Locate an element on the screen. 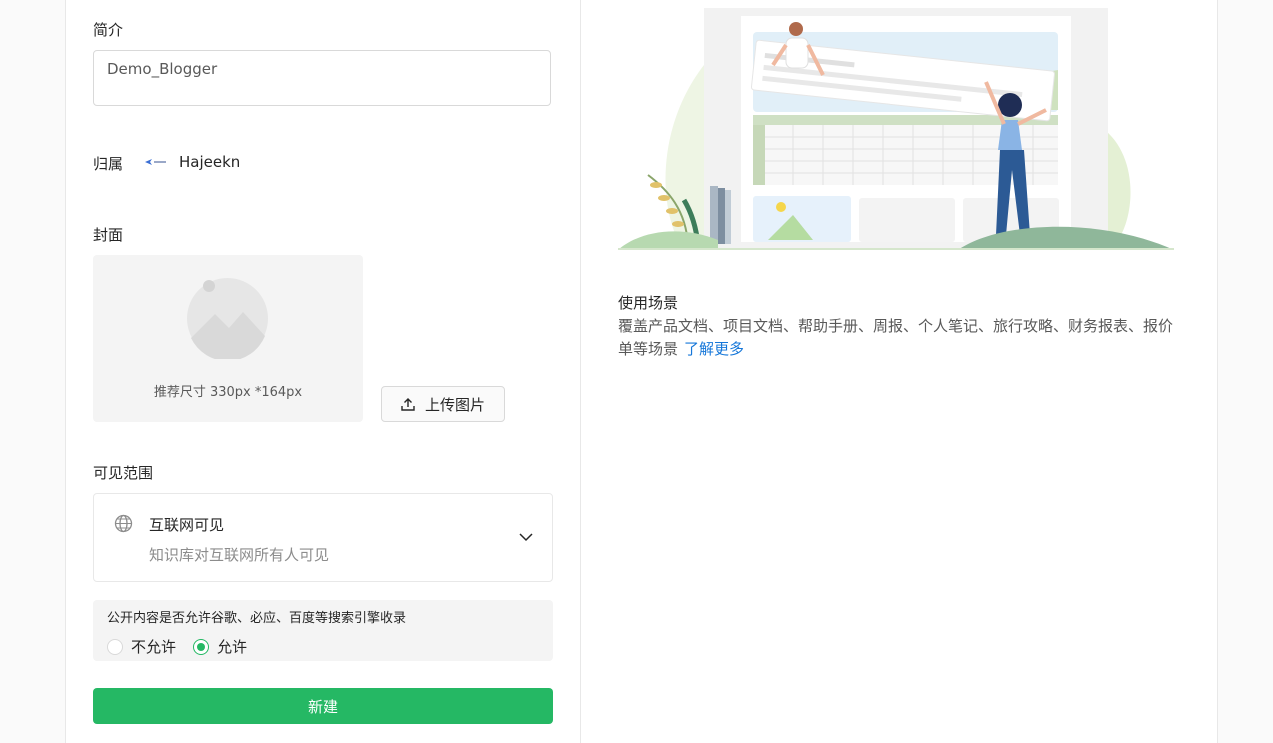 The width and height of the screenshot is (1273, 743). cover-preview: 推荐尺寸 330px *164px is located at coordinates (228, 338).